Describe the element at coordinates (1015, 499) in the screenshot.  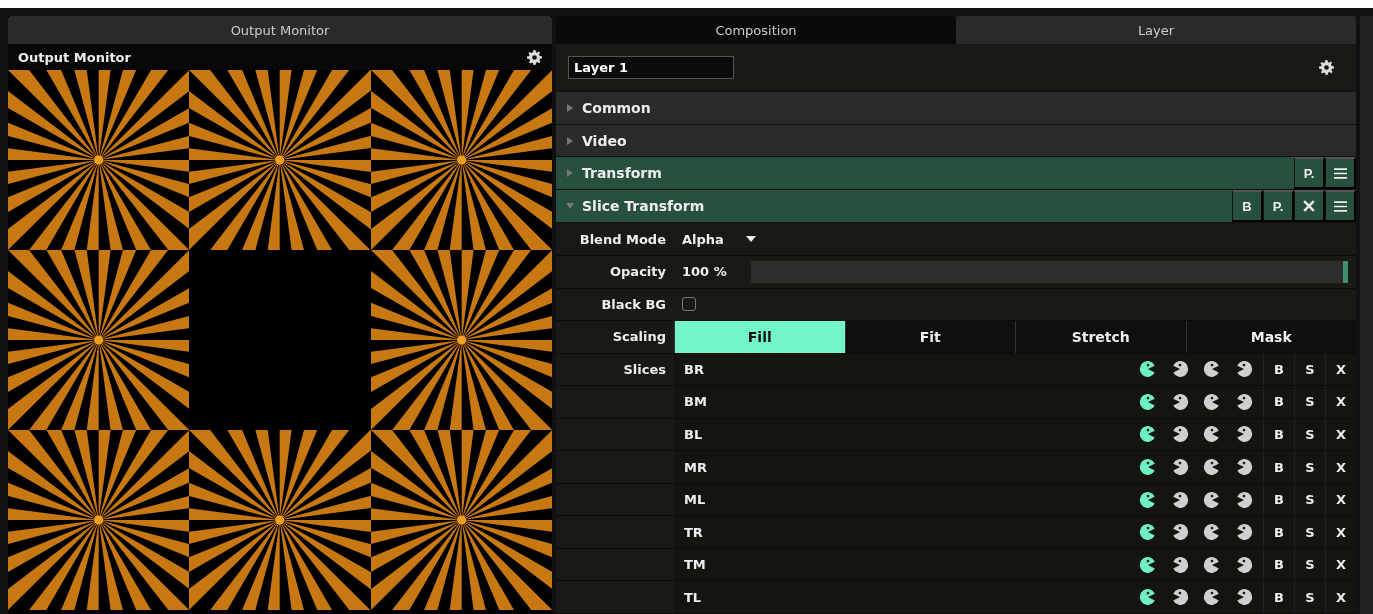
I see `slice-row: ML B S X` at that location.